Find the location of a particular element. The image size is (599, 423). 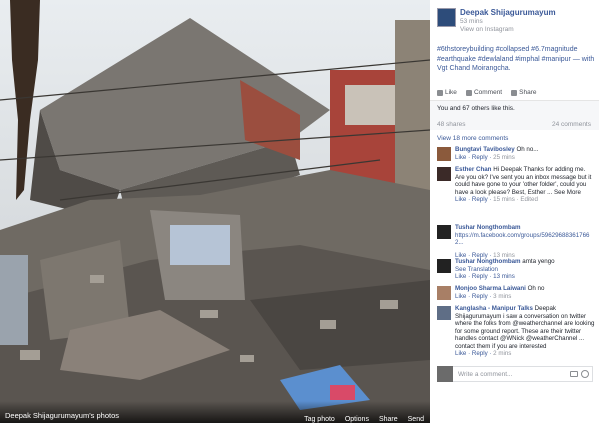

see-translation-link: See Translation is located at coordinates (476, 269).